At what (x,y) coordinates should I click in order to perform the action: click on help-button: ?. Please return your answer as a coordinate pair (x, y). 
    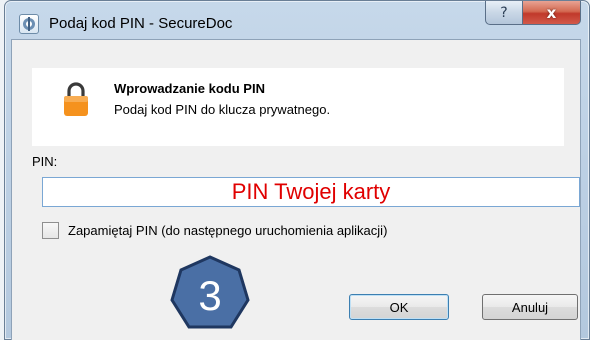
    Looking at the image, I should click on (504, 13).